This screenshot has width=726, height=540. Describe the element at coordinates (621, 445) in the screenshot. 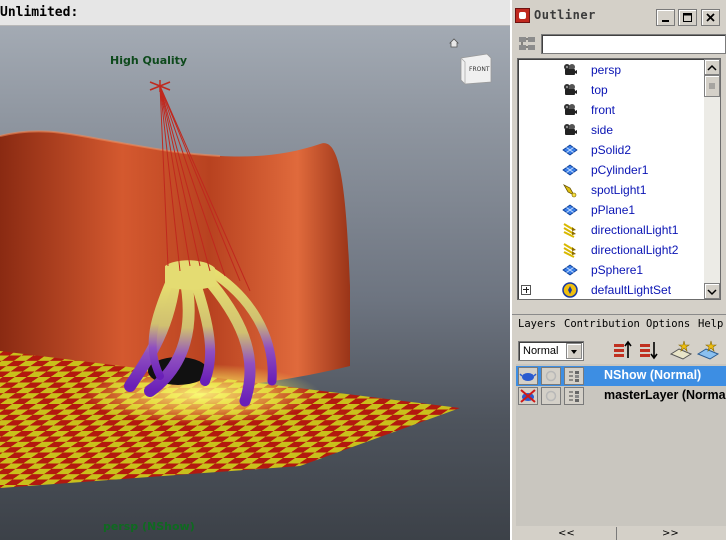

I see `render-layer-list: NShow (Normal) masterLayer (Normal)` at that location.